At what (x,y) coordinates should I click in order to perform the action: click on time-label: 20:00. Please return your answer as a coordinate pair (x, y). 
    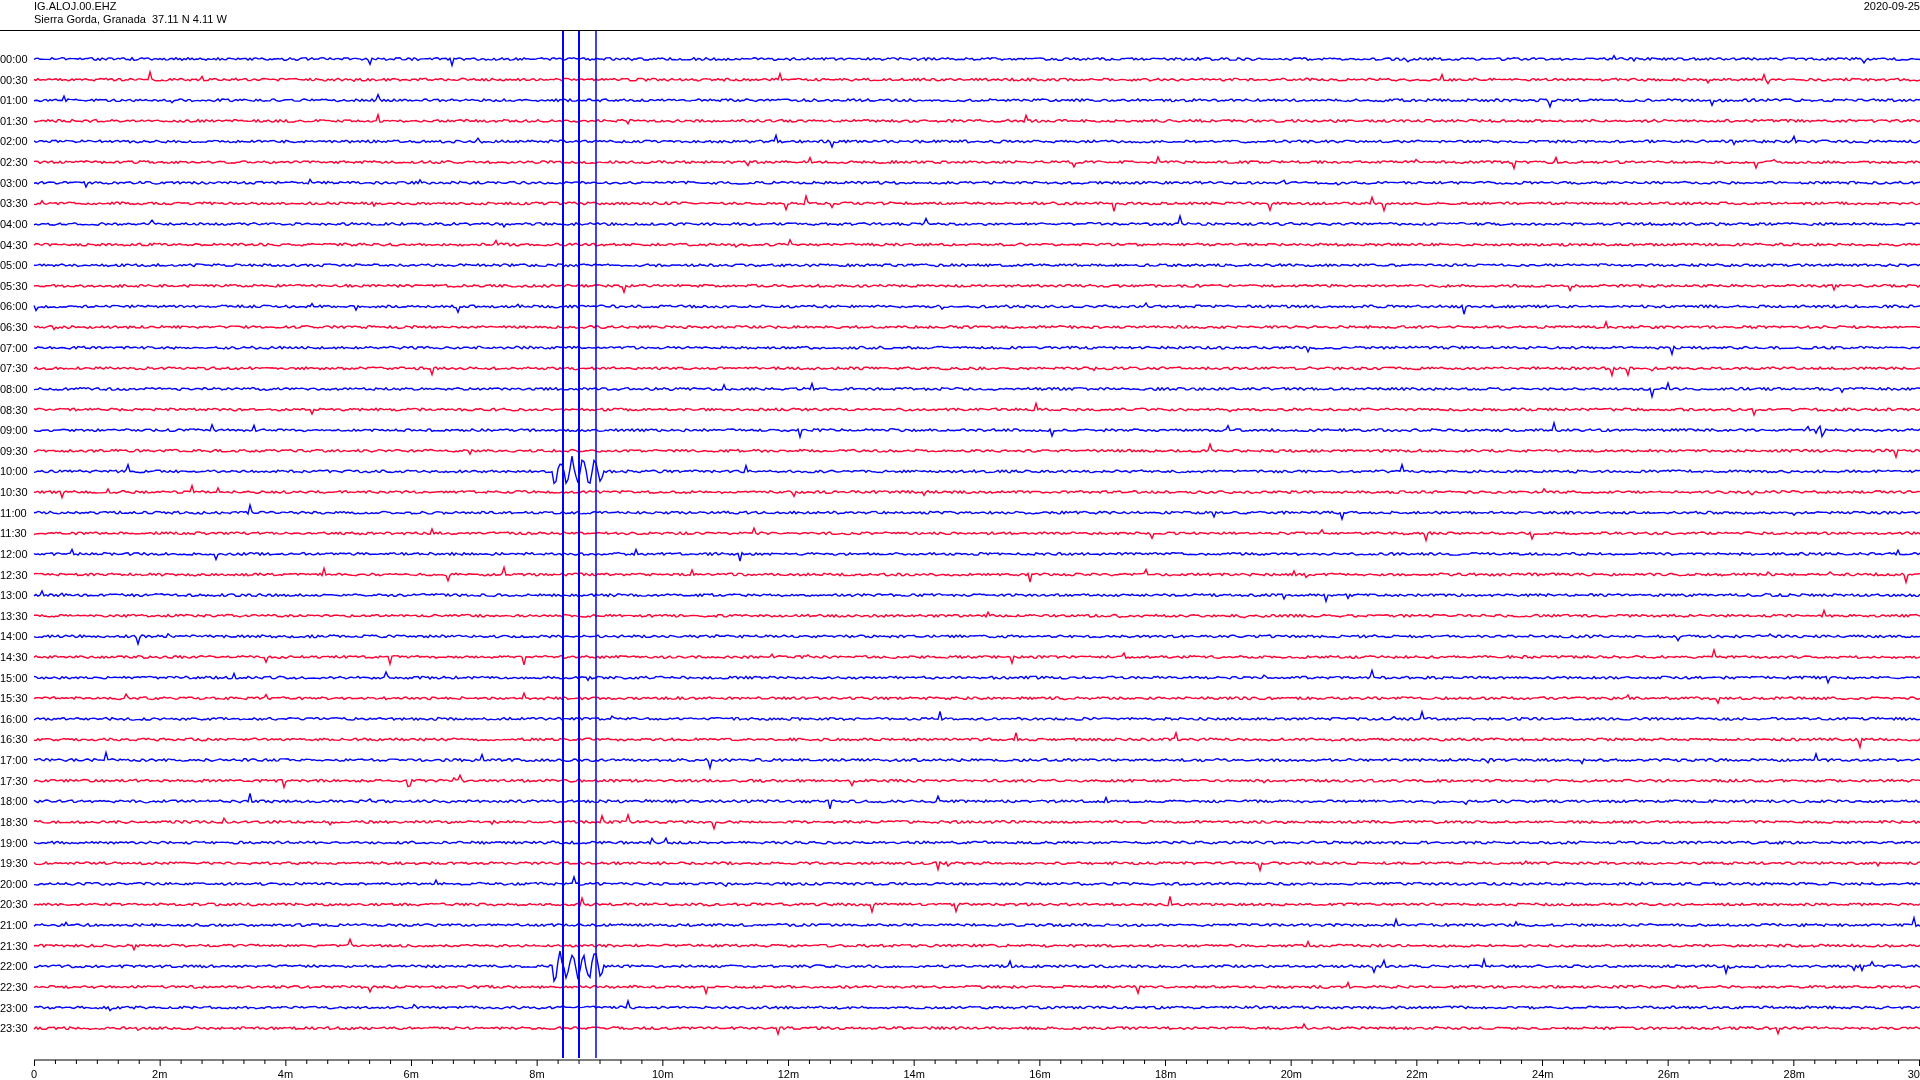
    Looking at the image, I should click on (14, 883).